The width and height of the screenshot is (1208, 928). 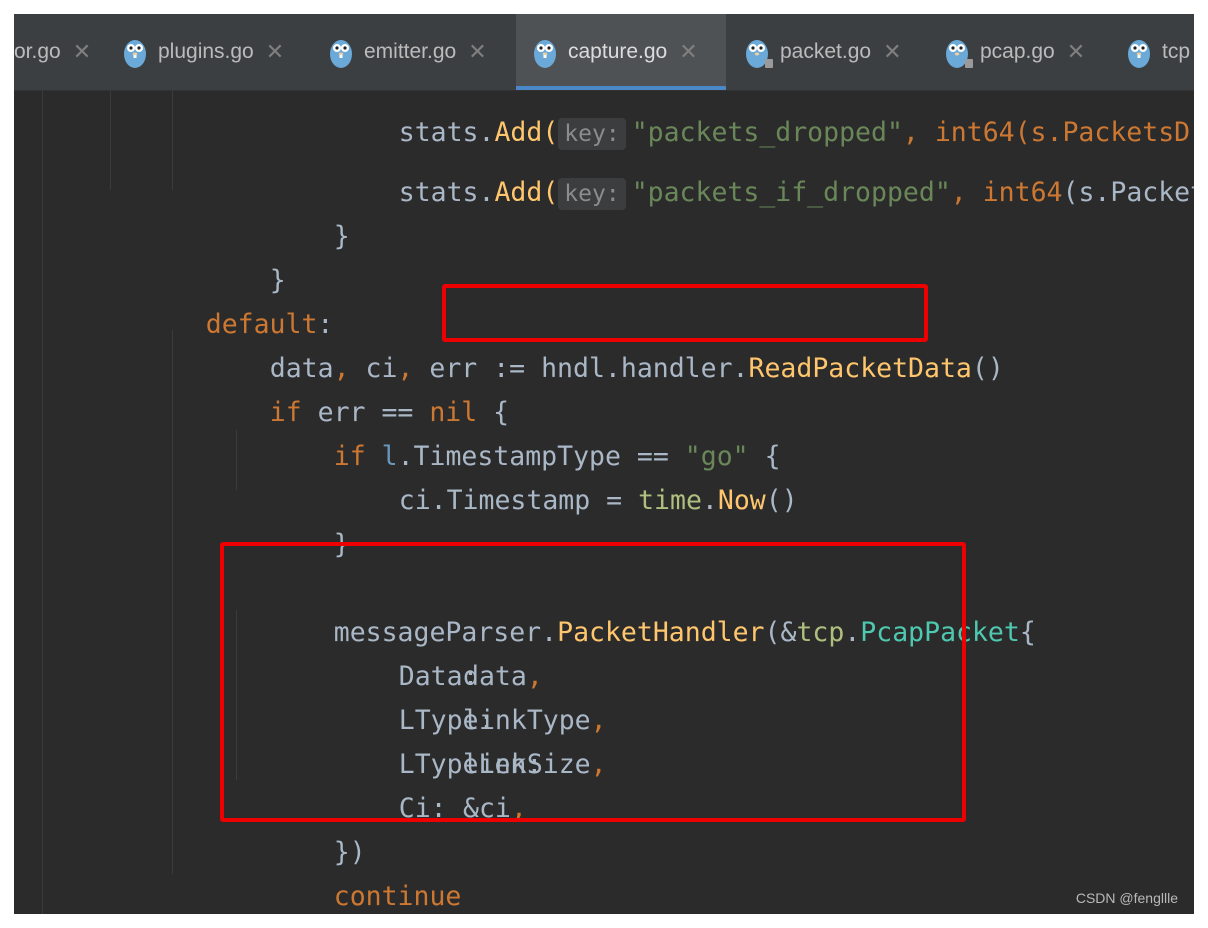 What do you see at coordinates (397, 896) in the screenshot?
I see `code-line: continue` at bounding box center [397, 896].